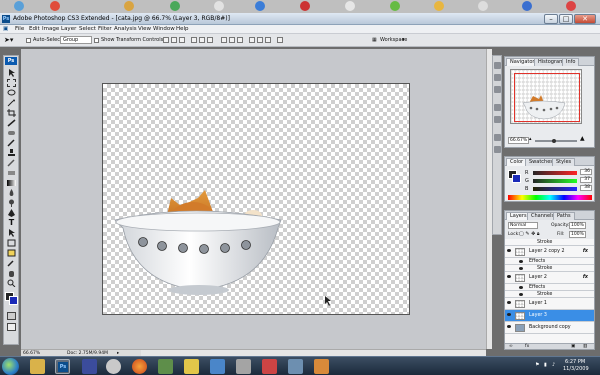 The height and width of the screenshot is (375, 600). What do you see at coordinates (573, 346) in the screenshot?
I see `new-layer-icon: ▣` at bounding box center [573, 346].